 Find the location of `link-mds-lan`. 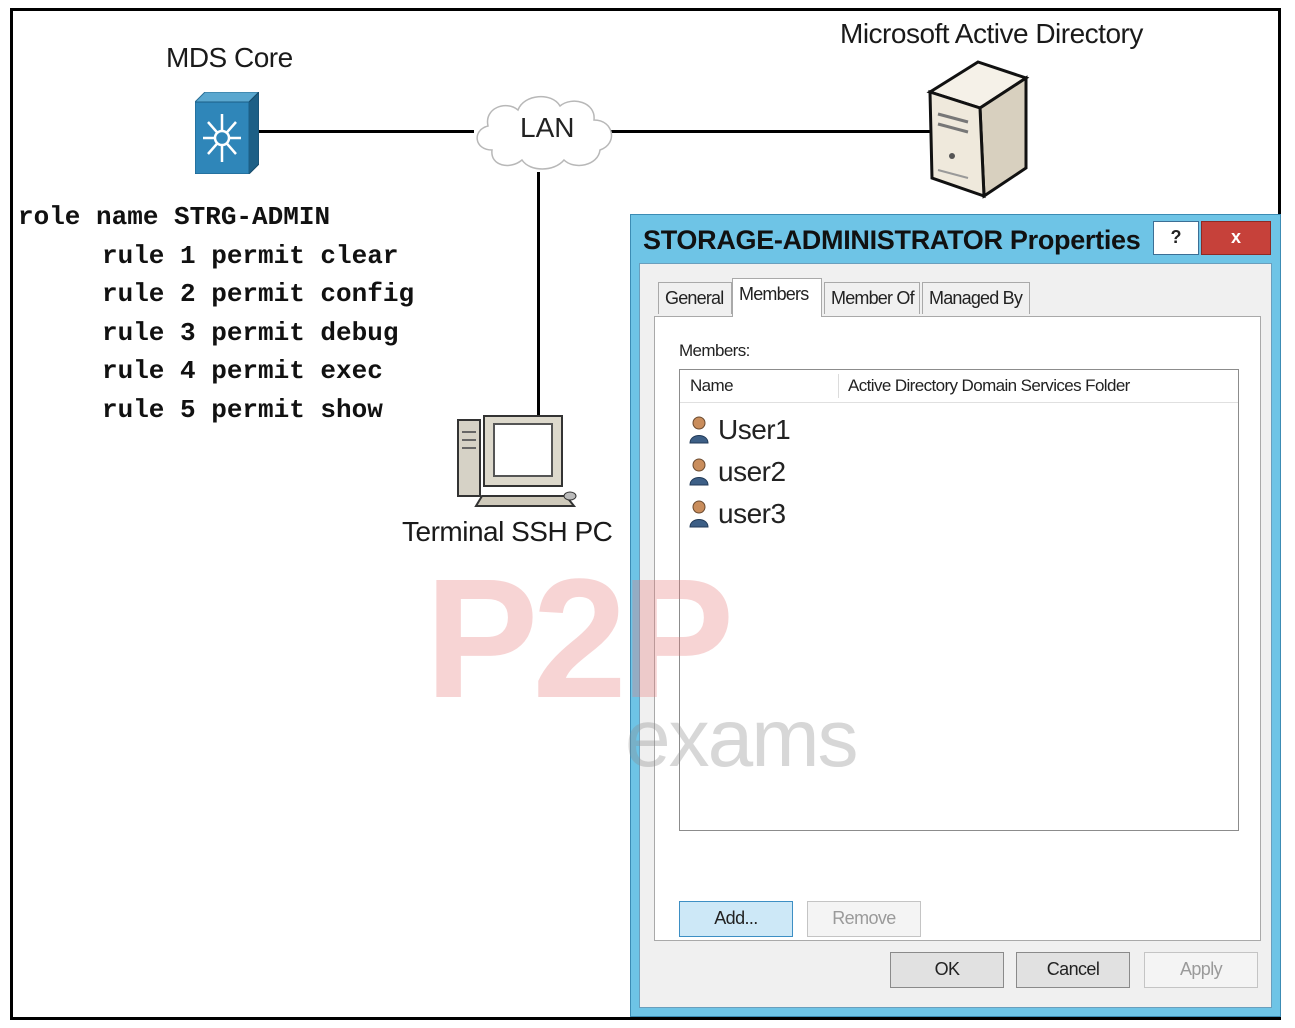

link-mds-lan is located at coordinates (362, 131).